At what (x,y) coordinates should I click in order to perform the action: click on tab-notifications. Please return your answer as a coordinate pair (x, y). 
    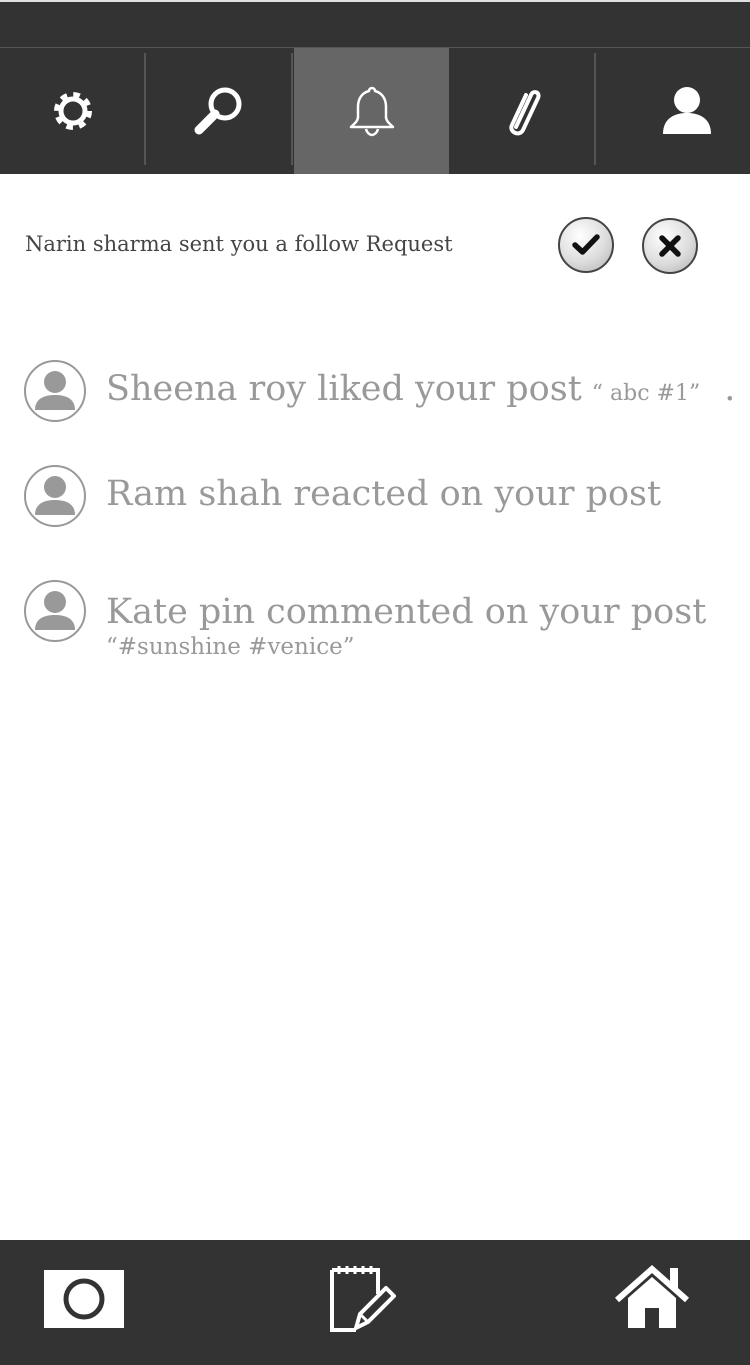
    Looking at the image, I should click on (371, 111).